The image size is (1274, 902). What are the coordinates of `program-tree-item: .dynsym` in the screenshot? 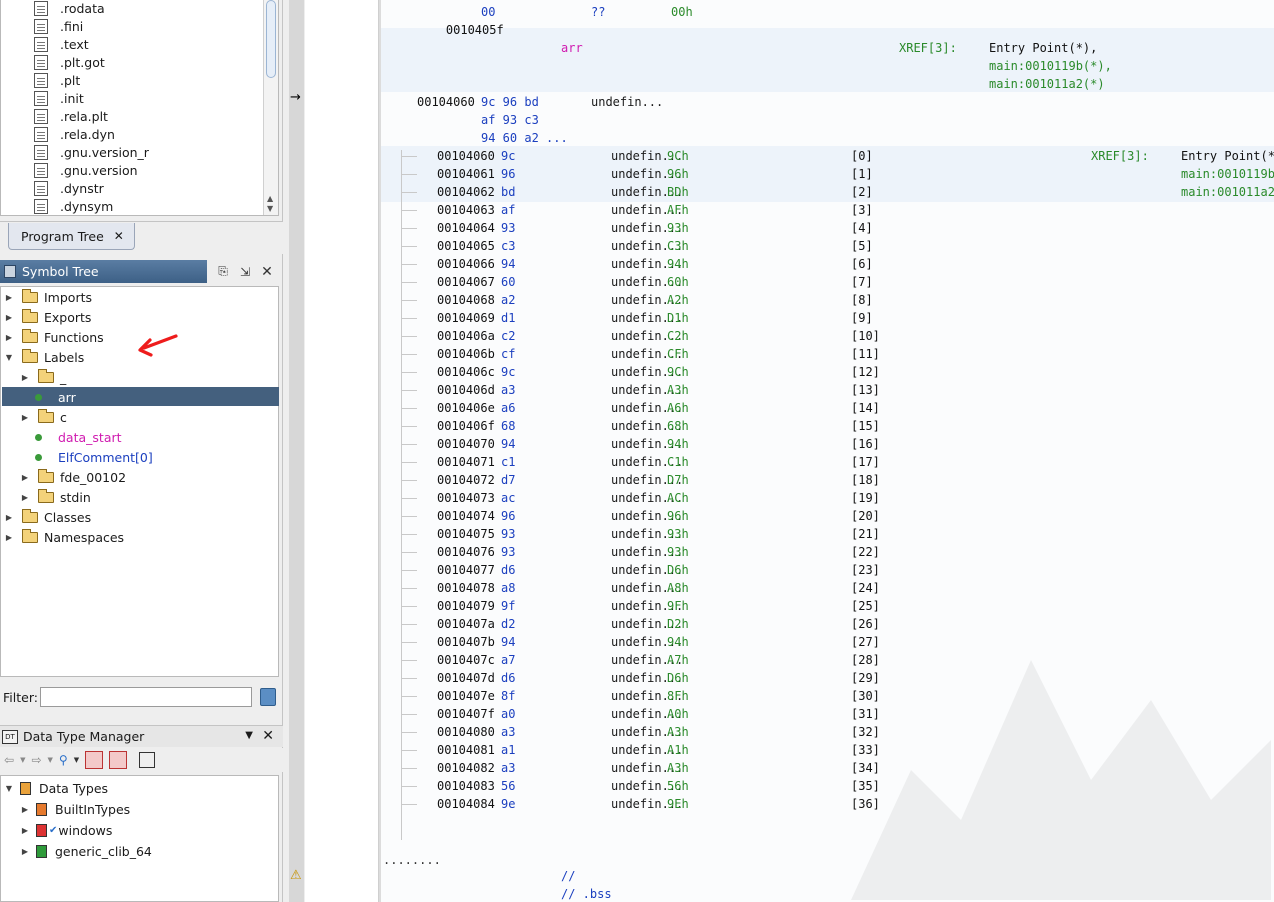 It's located at (73, 206).